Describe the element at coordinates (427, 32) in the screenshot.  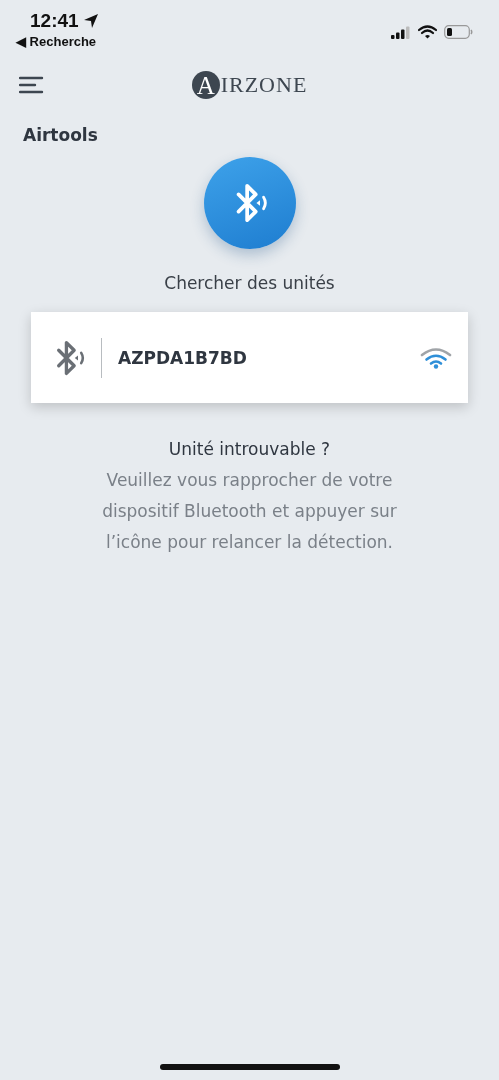
I see `wifi-icon` at that location.